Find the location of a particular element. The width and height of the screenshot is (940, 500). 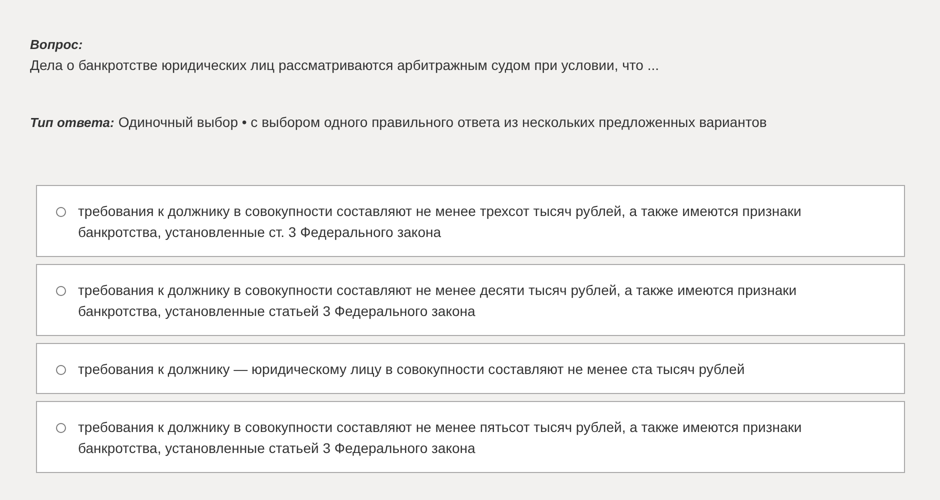

option-text: требования к должнику в совокупности составляют не менее десяти тысяч рублей, а также имеются признаки банкротства, установленные статьей 3 Федерального закона is located at coordinates (438, 301).